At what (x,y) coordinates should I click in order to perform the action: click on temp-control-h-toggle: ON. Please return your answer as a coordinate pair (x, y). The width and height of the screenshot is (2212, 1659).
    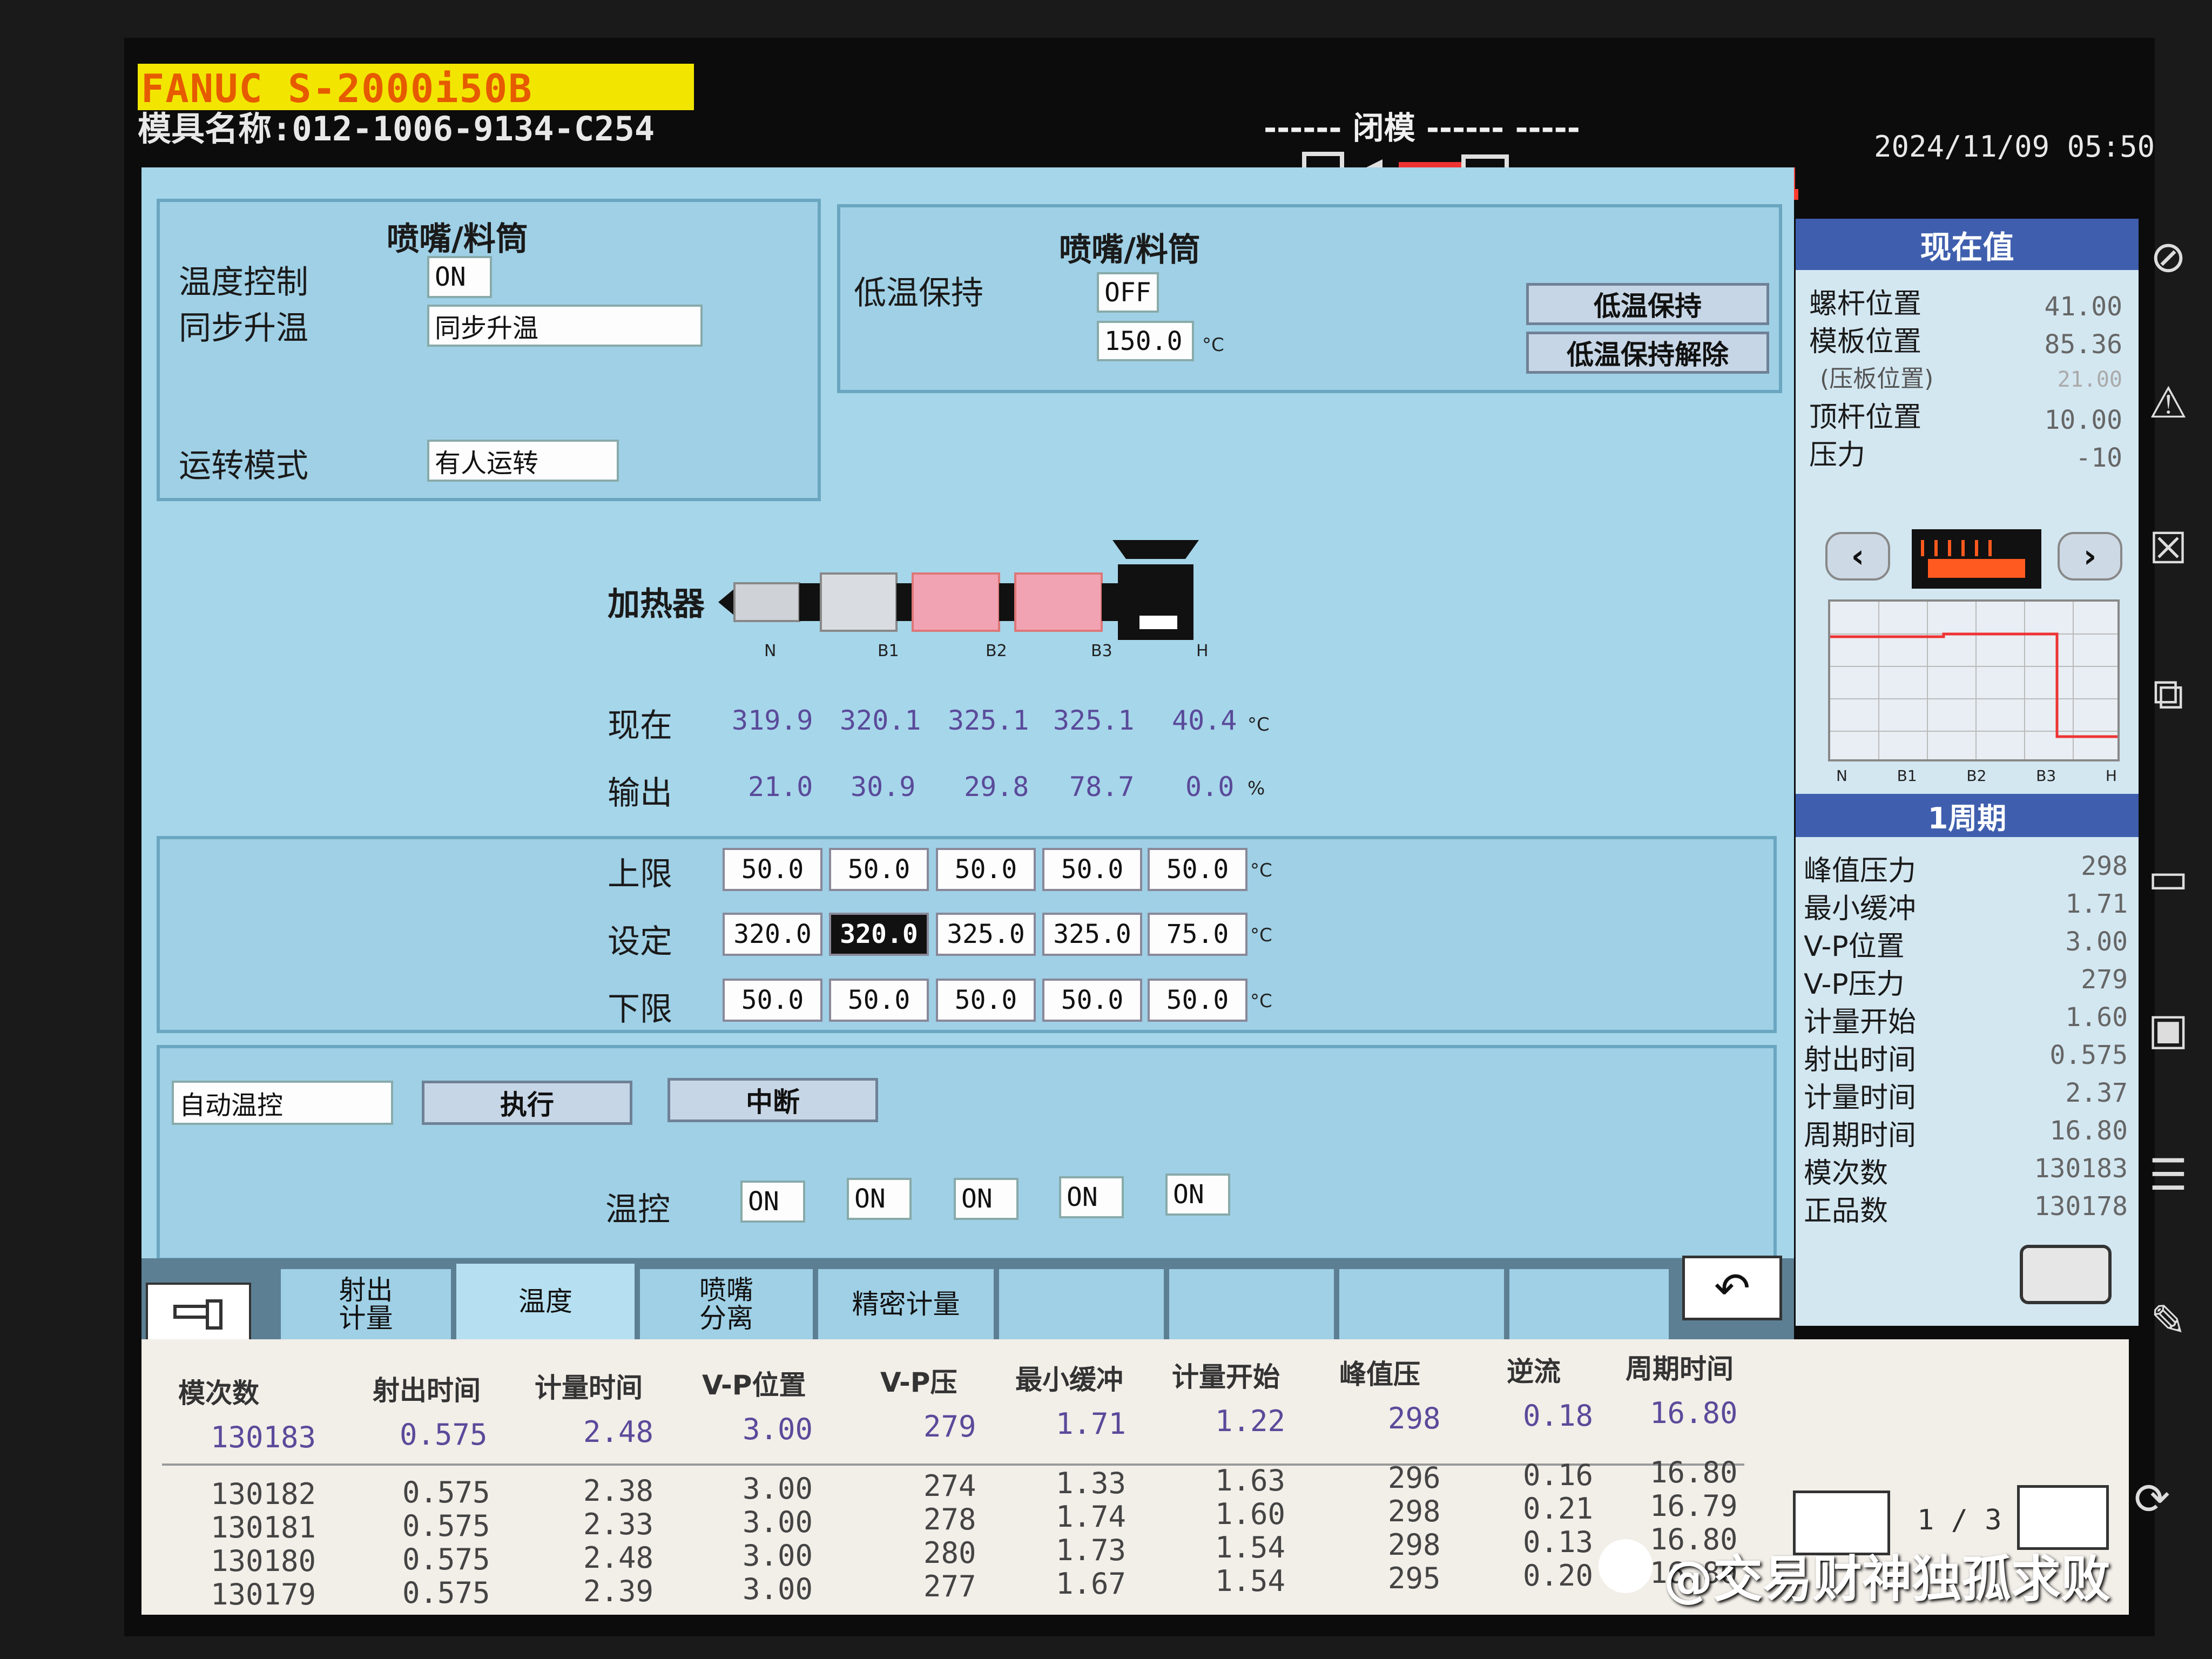
    Looking at the image, I should click on (1197, 1195).